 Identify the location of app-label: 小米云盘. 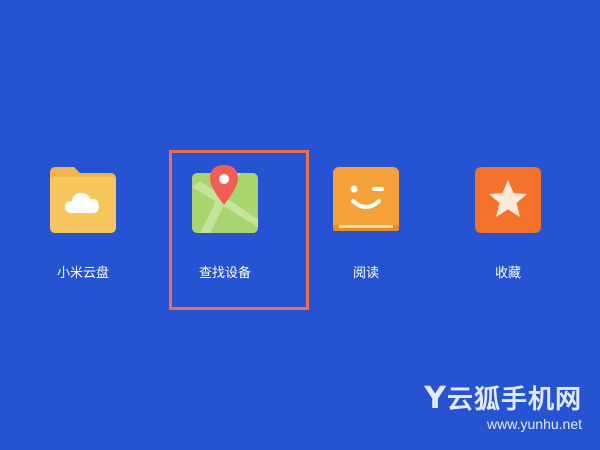
(82, 273).